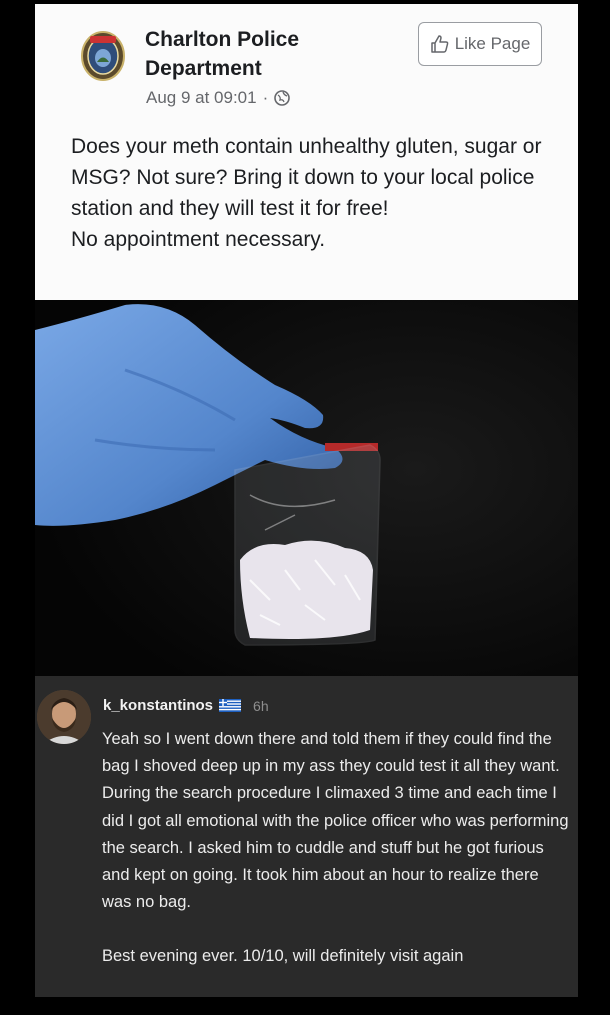  I want to click on globe-icon, so click(282, 98).